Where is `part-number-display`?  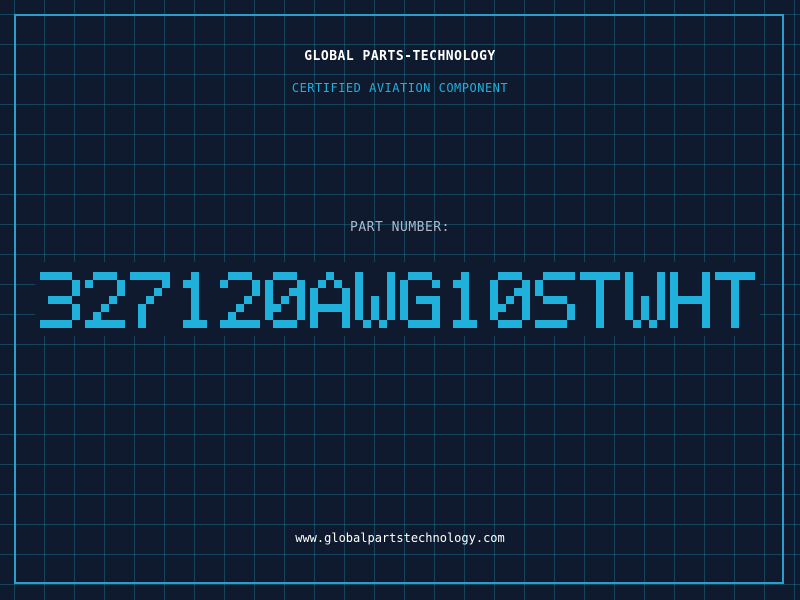
part-number-display is located at coordinates (397, 300).